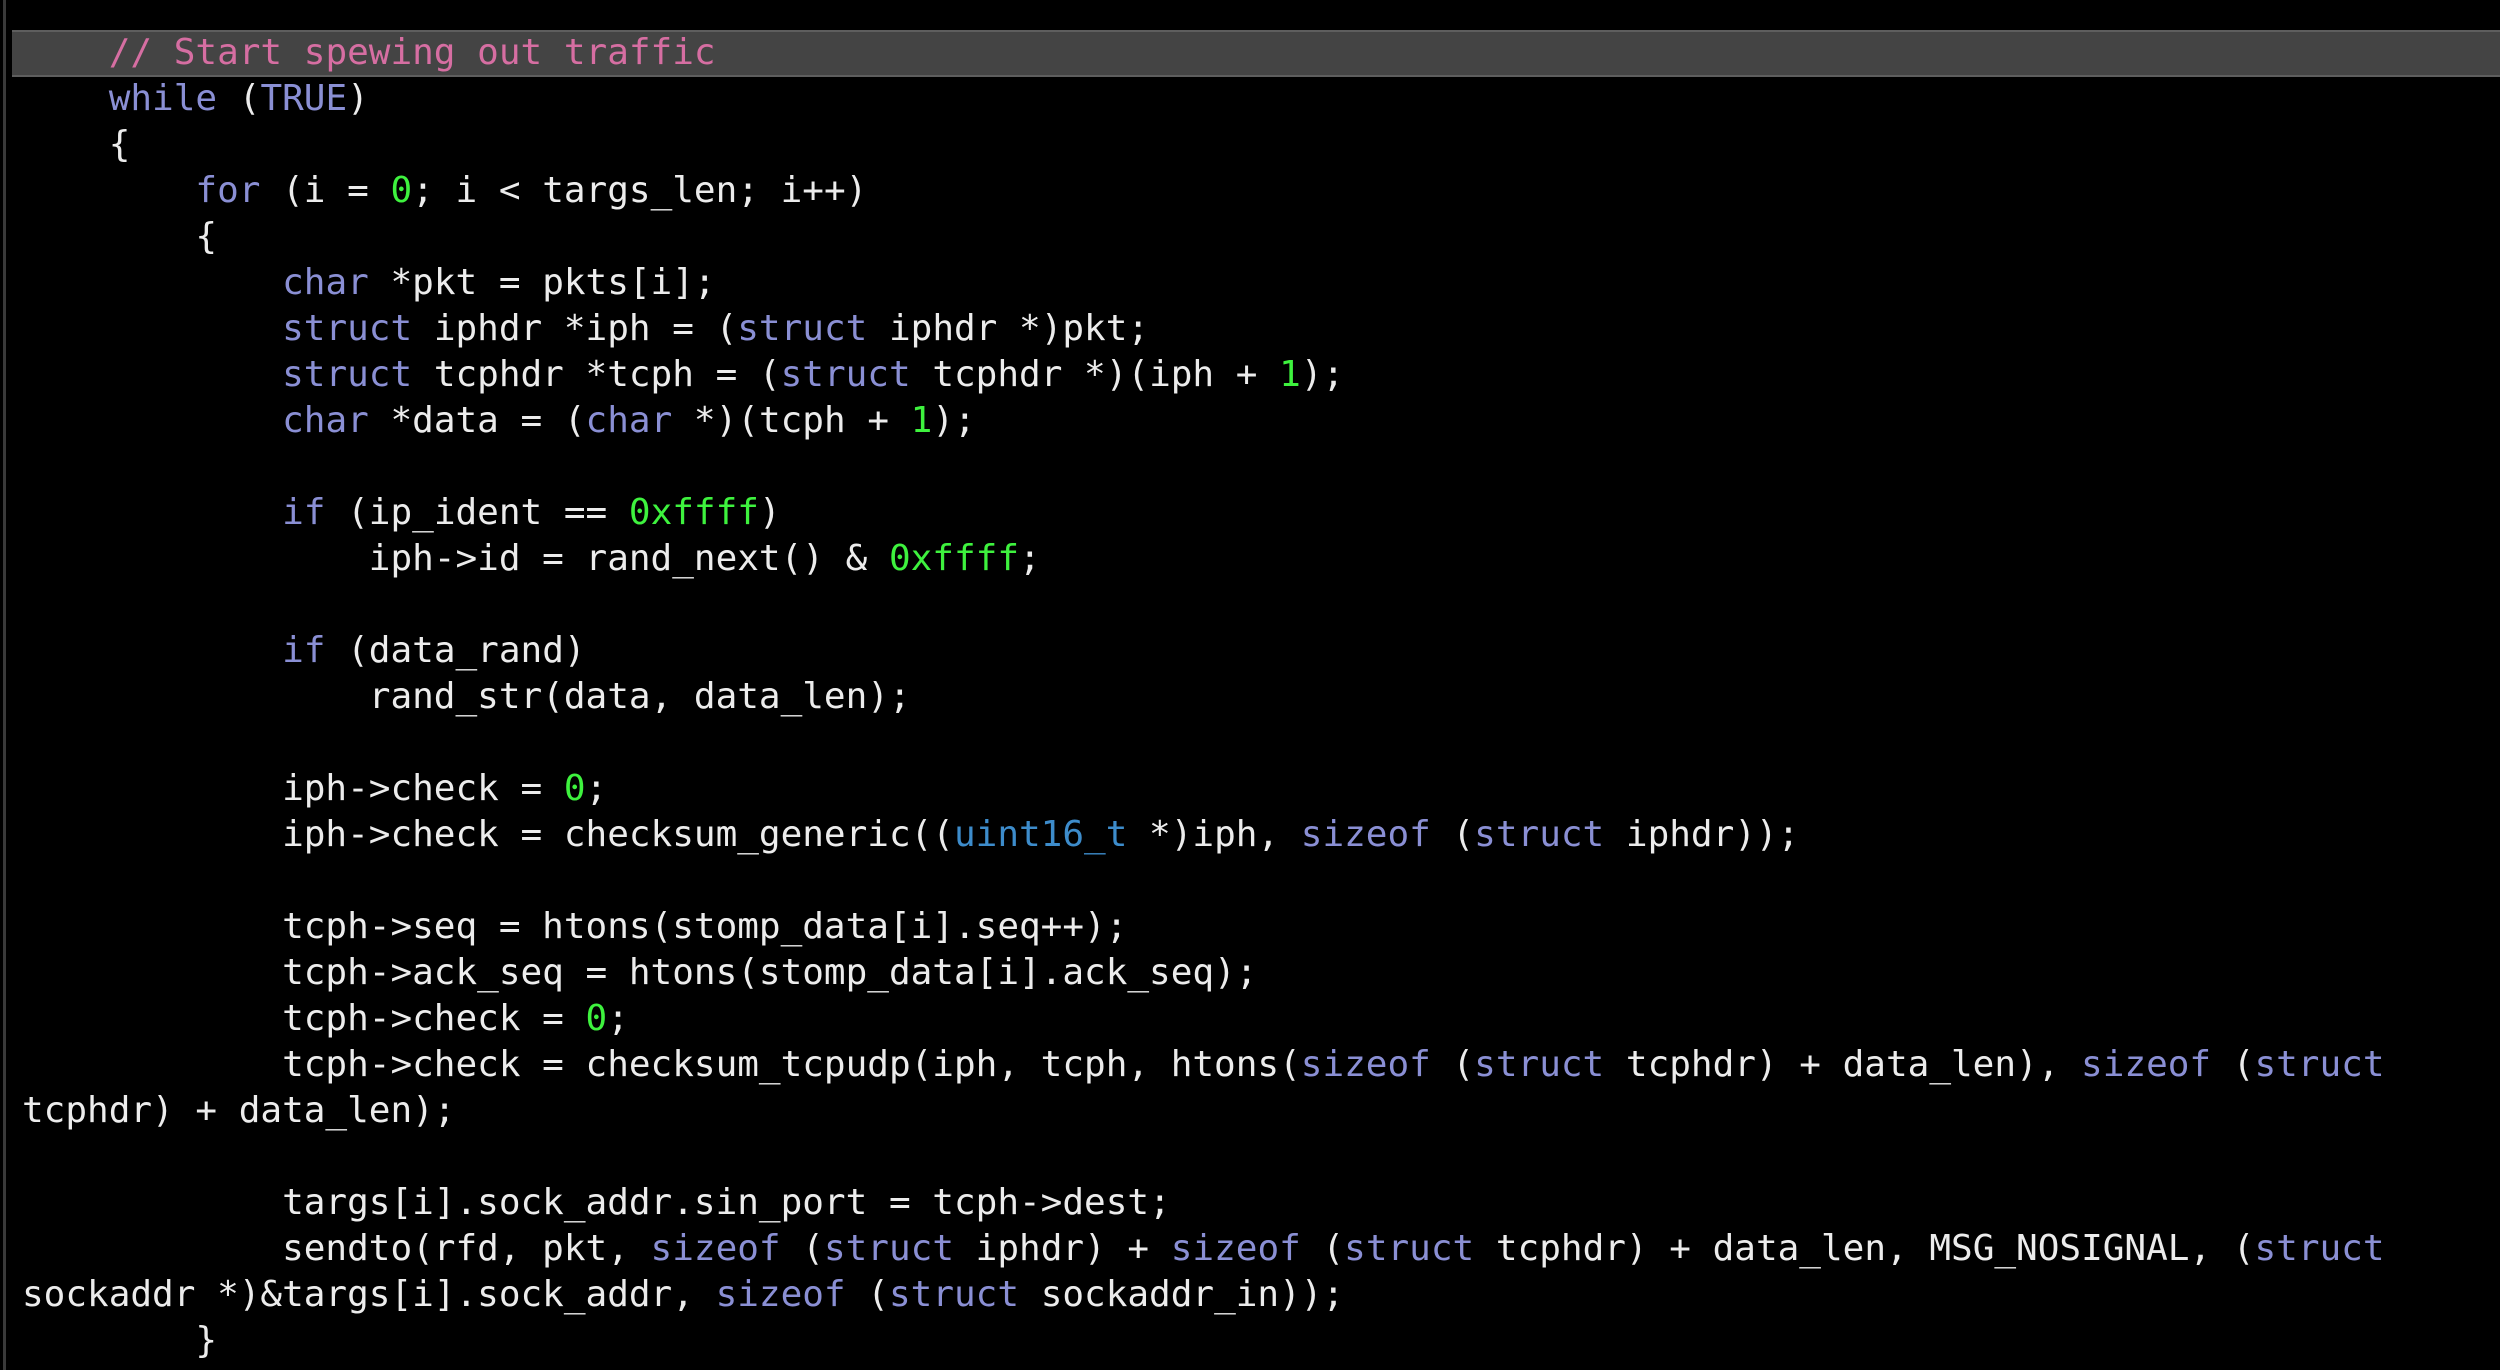 The height and width of the screenshot is (1370, 2500). Describe the element at coordinates (1203, 559) in the screenshot. I see `code-line: iph->id = rand_next() & 0xffff;` at that location.